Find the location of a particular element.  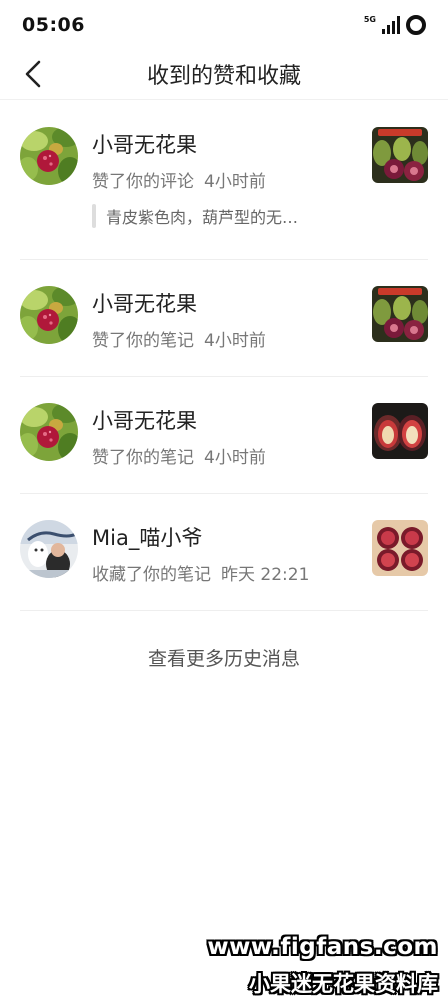

action-label: 收藏了你的笔记 is located at coordinates (151, 575).